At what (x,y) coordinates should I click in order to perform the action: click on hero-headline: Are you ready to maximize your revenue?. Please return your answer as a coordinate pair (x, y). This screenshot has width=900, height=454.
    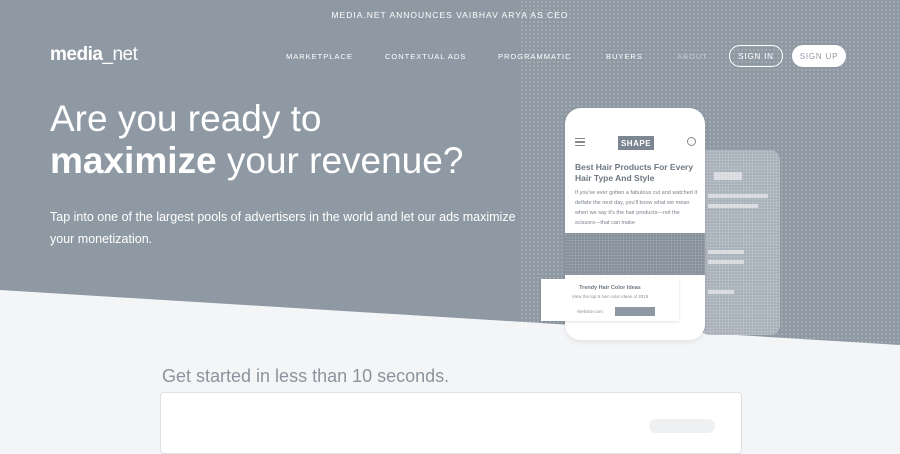
    Looking at the image, I should click on (256, 140).